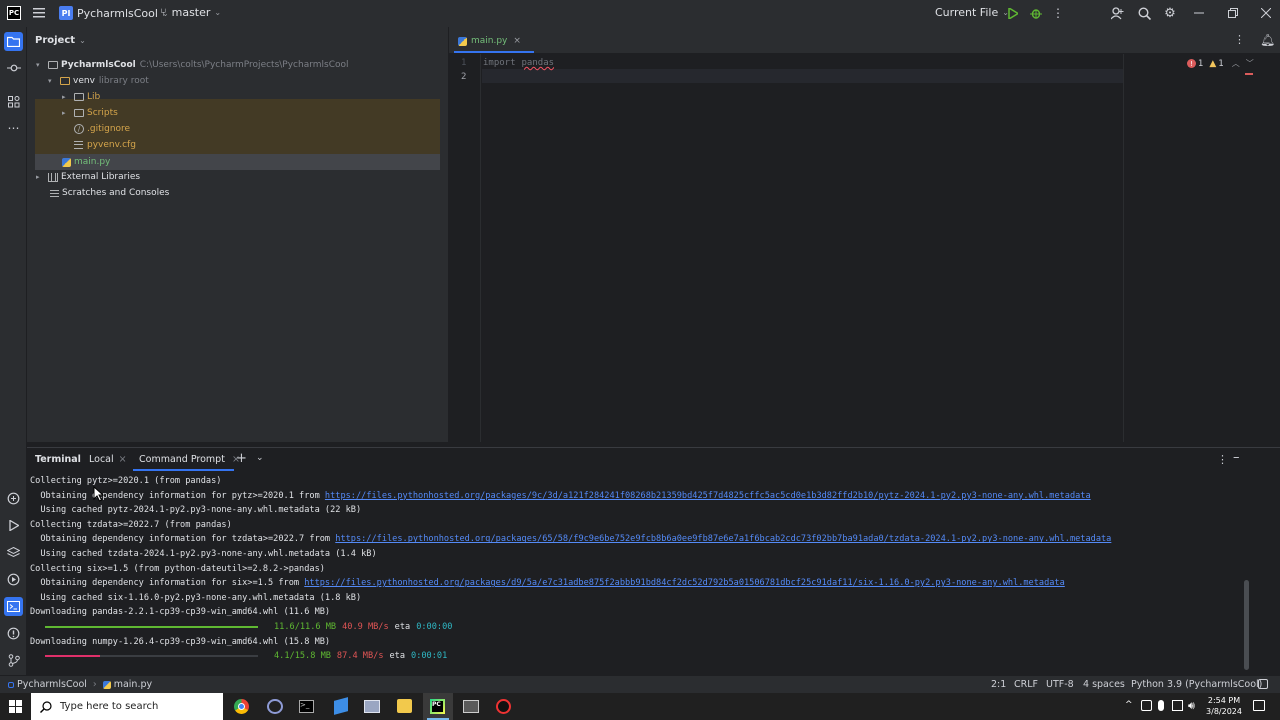  What do you see at coordinates (1177, 705) in the screenshot?
I see `display-icon` at bounding box center [1177, 705].